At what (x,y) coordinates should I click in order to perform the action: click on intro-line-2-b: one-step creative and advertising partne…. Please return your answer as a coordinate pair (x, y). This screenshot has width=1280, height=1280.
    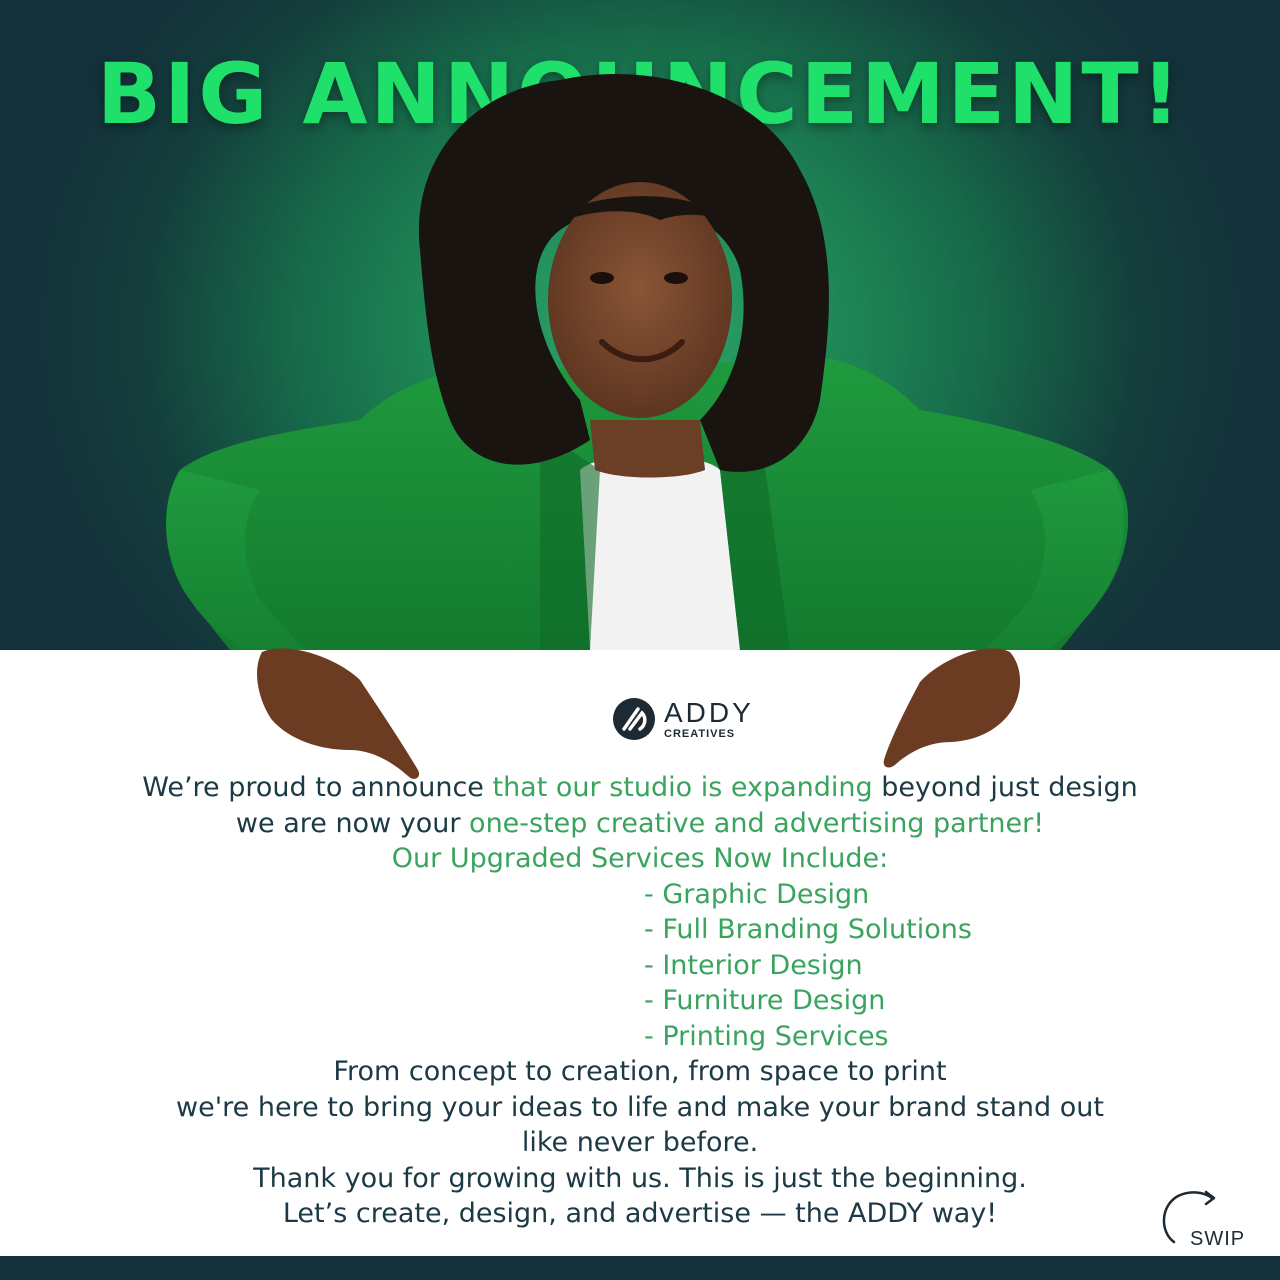
    Looking at the image, I should click on (757, 823).